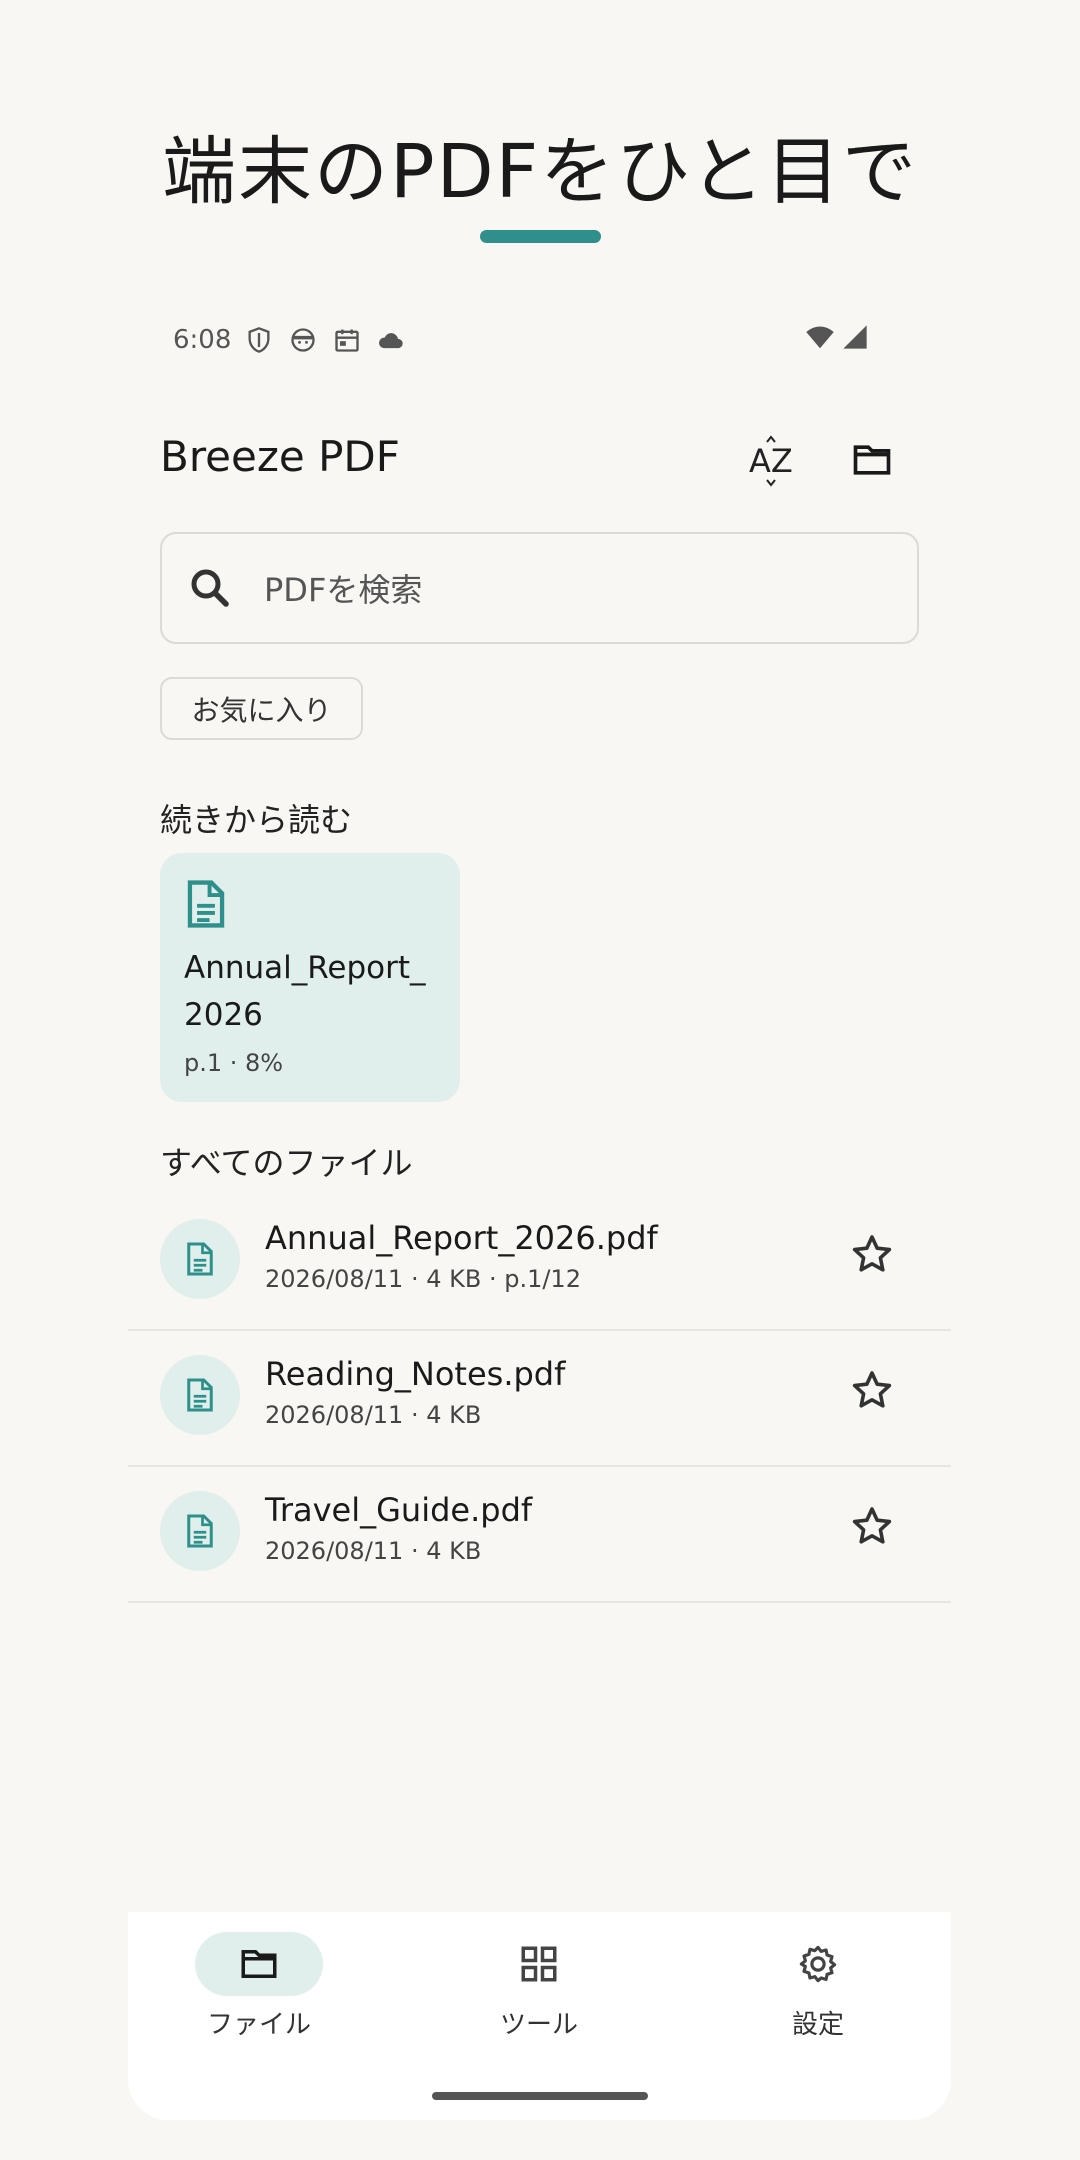 The width and height of the screenshot is (1080, 2160). I want to click on search-placeholder: PDFを検索, so click(343, 590).